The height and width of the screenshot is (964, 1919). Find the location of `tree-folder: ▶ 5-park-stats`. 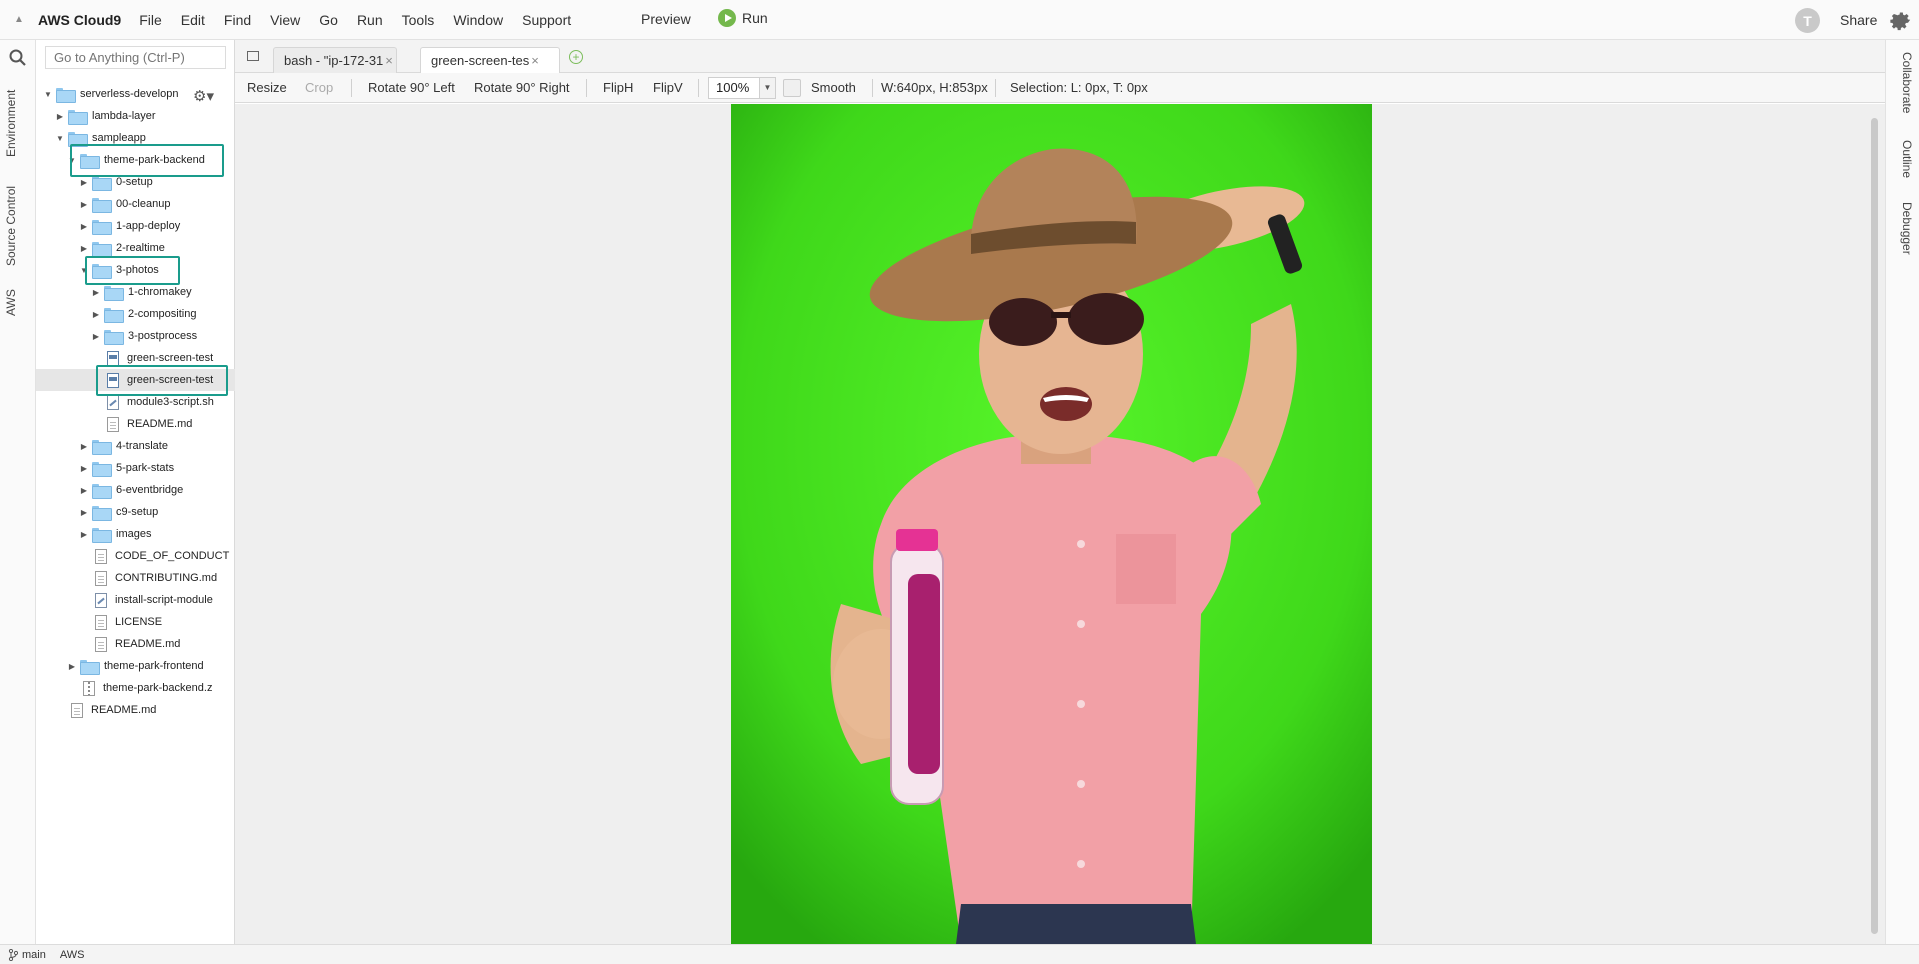

tree-folder: ▶ 5-park-stats is located at coordinates (135, 468).